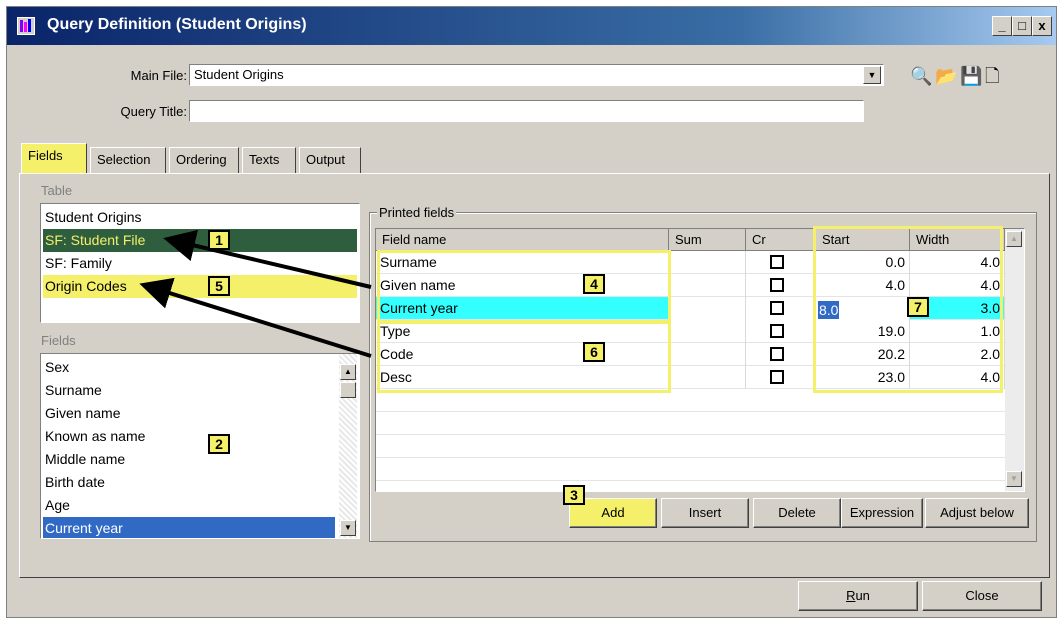  What do you see at coordinates (1014, 360) in the screenshot?
I see `grid-scrollbar: ▲ ▼` at bounding box center [1014, 360].